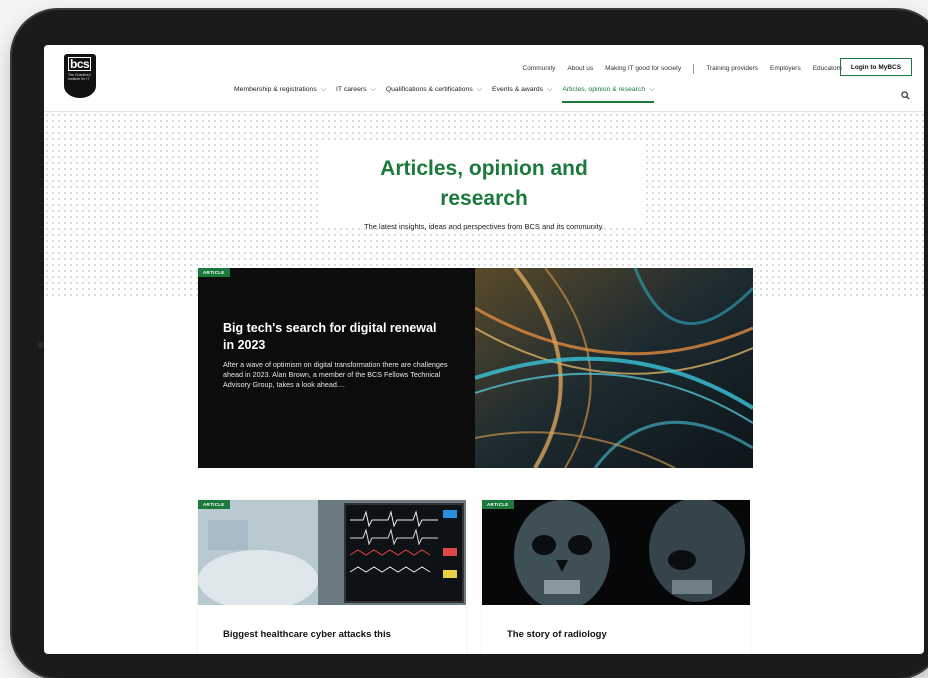 This screenshot has height=678, width=928. I want to click on nav-qualifications: Qualifications & certifications ⌵, so click(434, 90).